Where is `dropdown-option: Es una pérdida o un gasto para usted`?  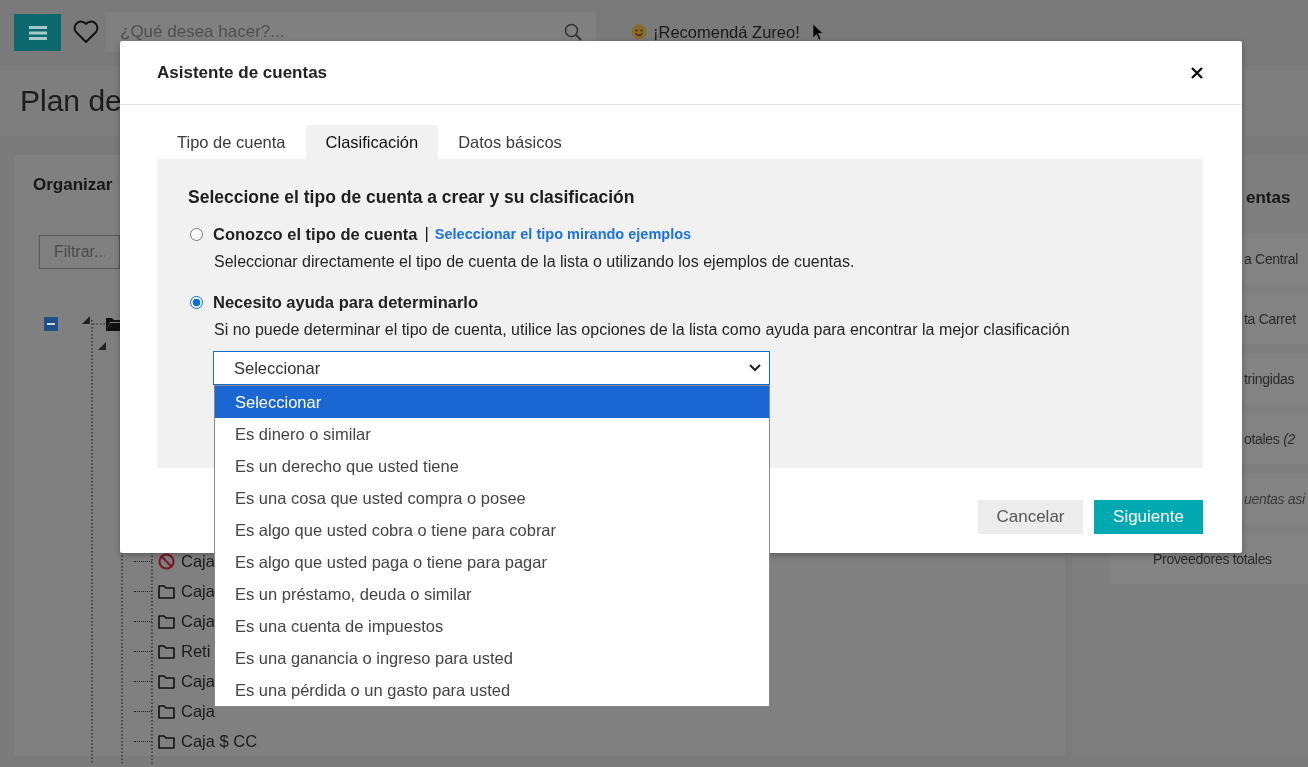 dropdown-option: Es una pérdida o un gasto para usted is located at coordinates (492, 690).